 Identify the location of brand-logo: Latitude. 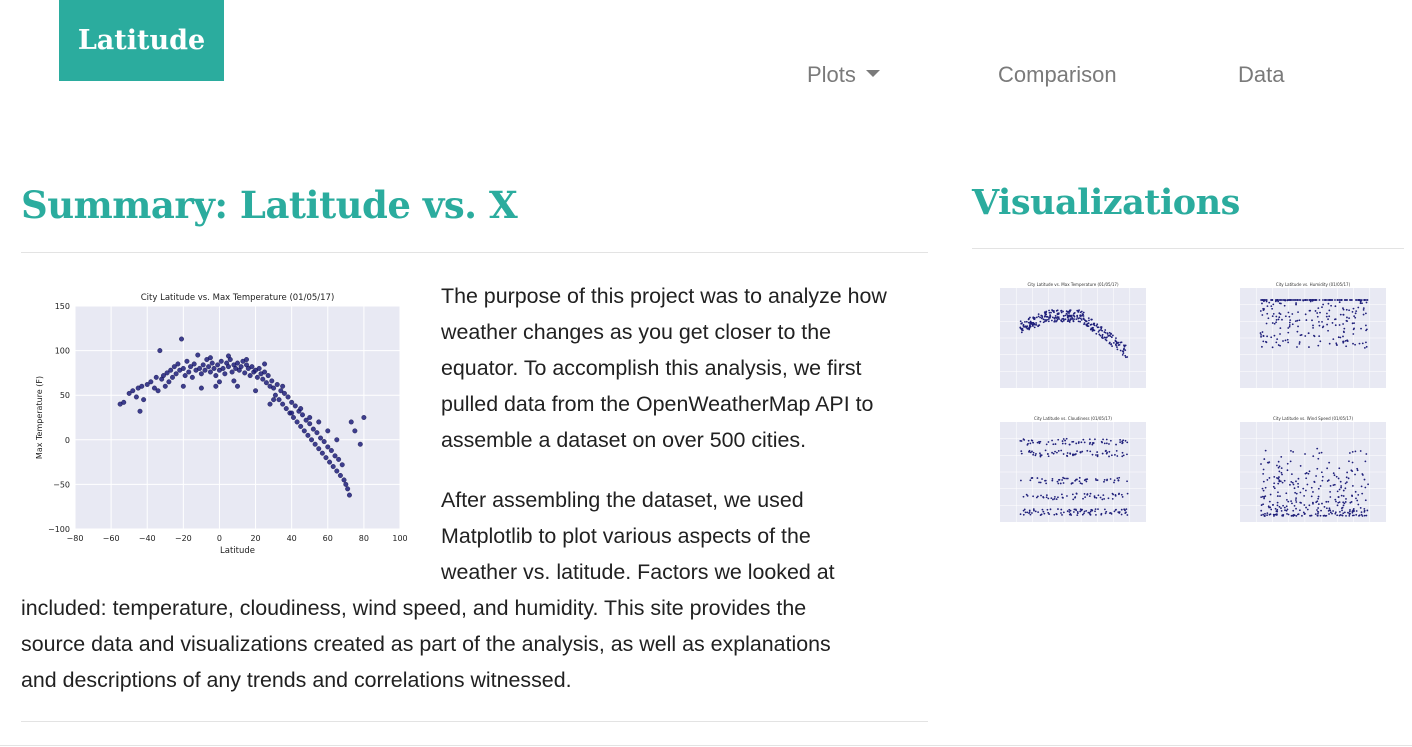
(141, 40).